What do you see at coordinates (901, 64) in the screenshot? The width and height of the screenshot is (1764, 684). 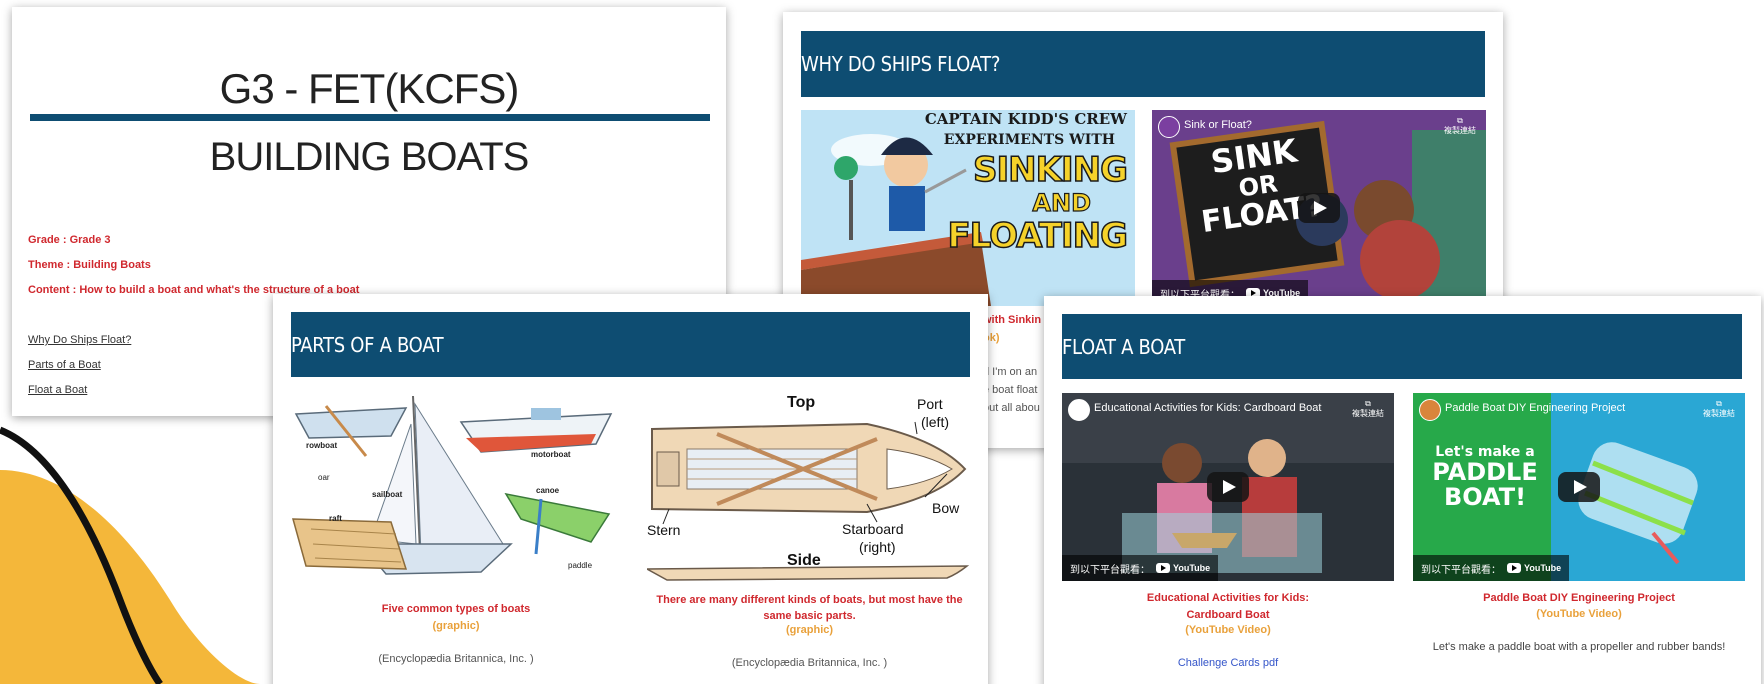 I see `heading-text: WHY DO SHIPS FLOAT?` at bounding box center [901, 64].